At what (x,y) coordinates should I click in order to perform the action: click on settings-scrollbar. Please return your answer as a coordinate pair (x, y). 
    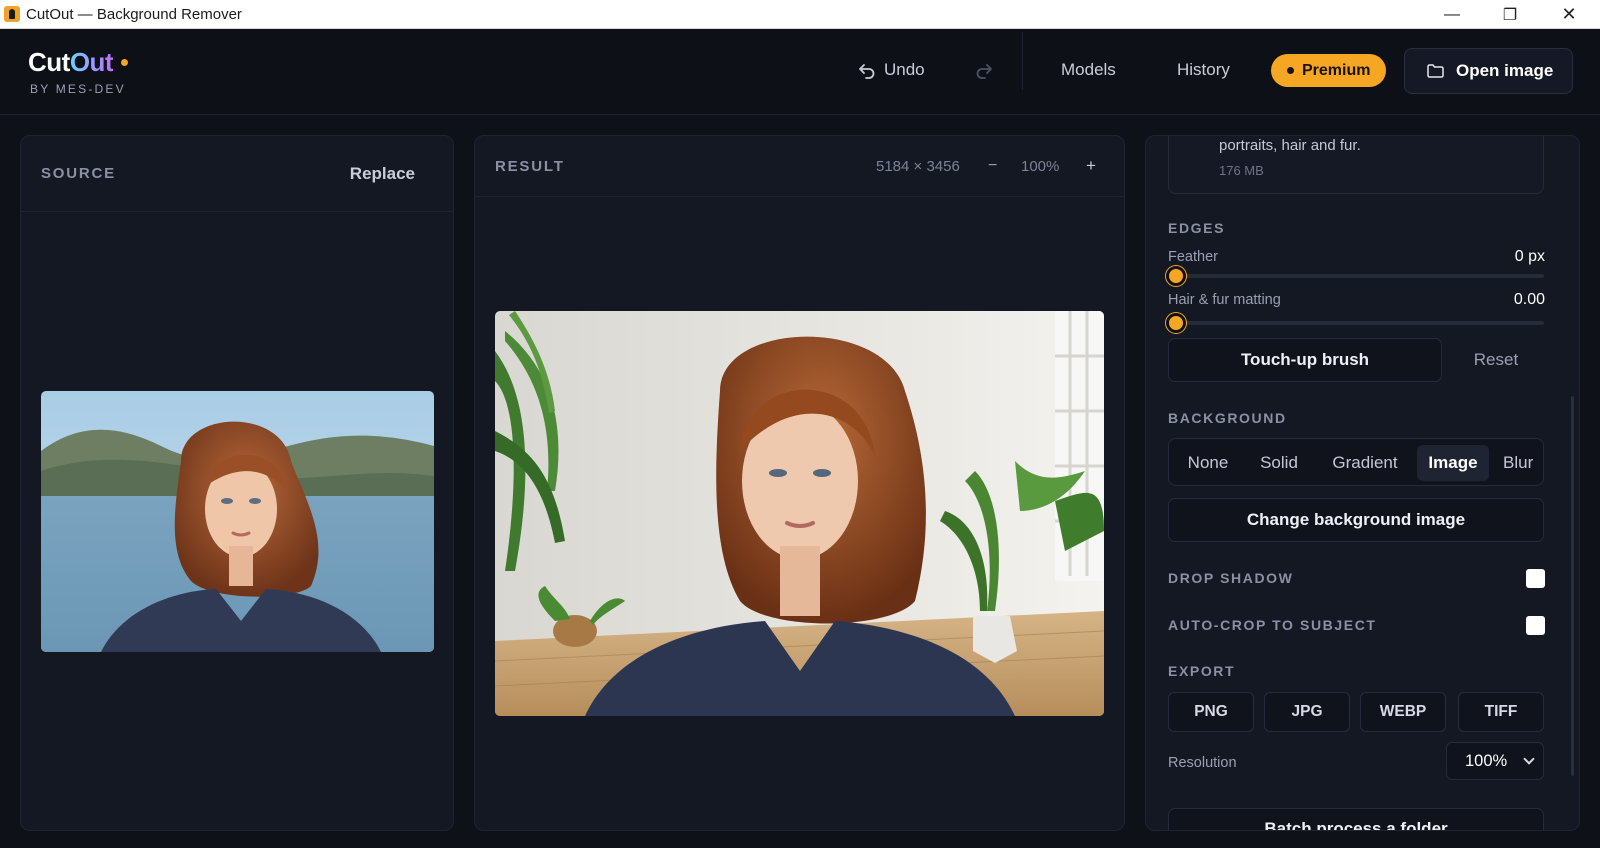
    Looking at the image, I should click on (1572, 586).